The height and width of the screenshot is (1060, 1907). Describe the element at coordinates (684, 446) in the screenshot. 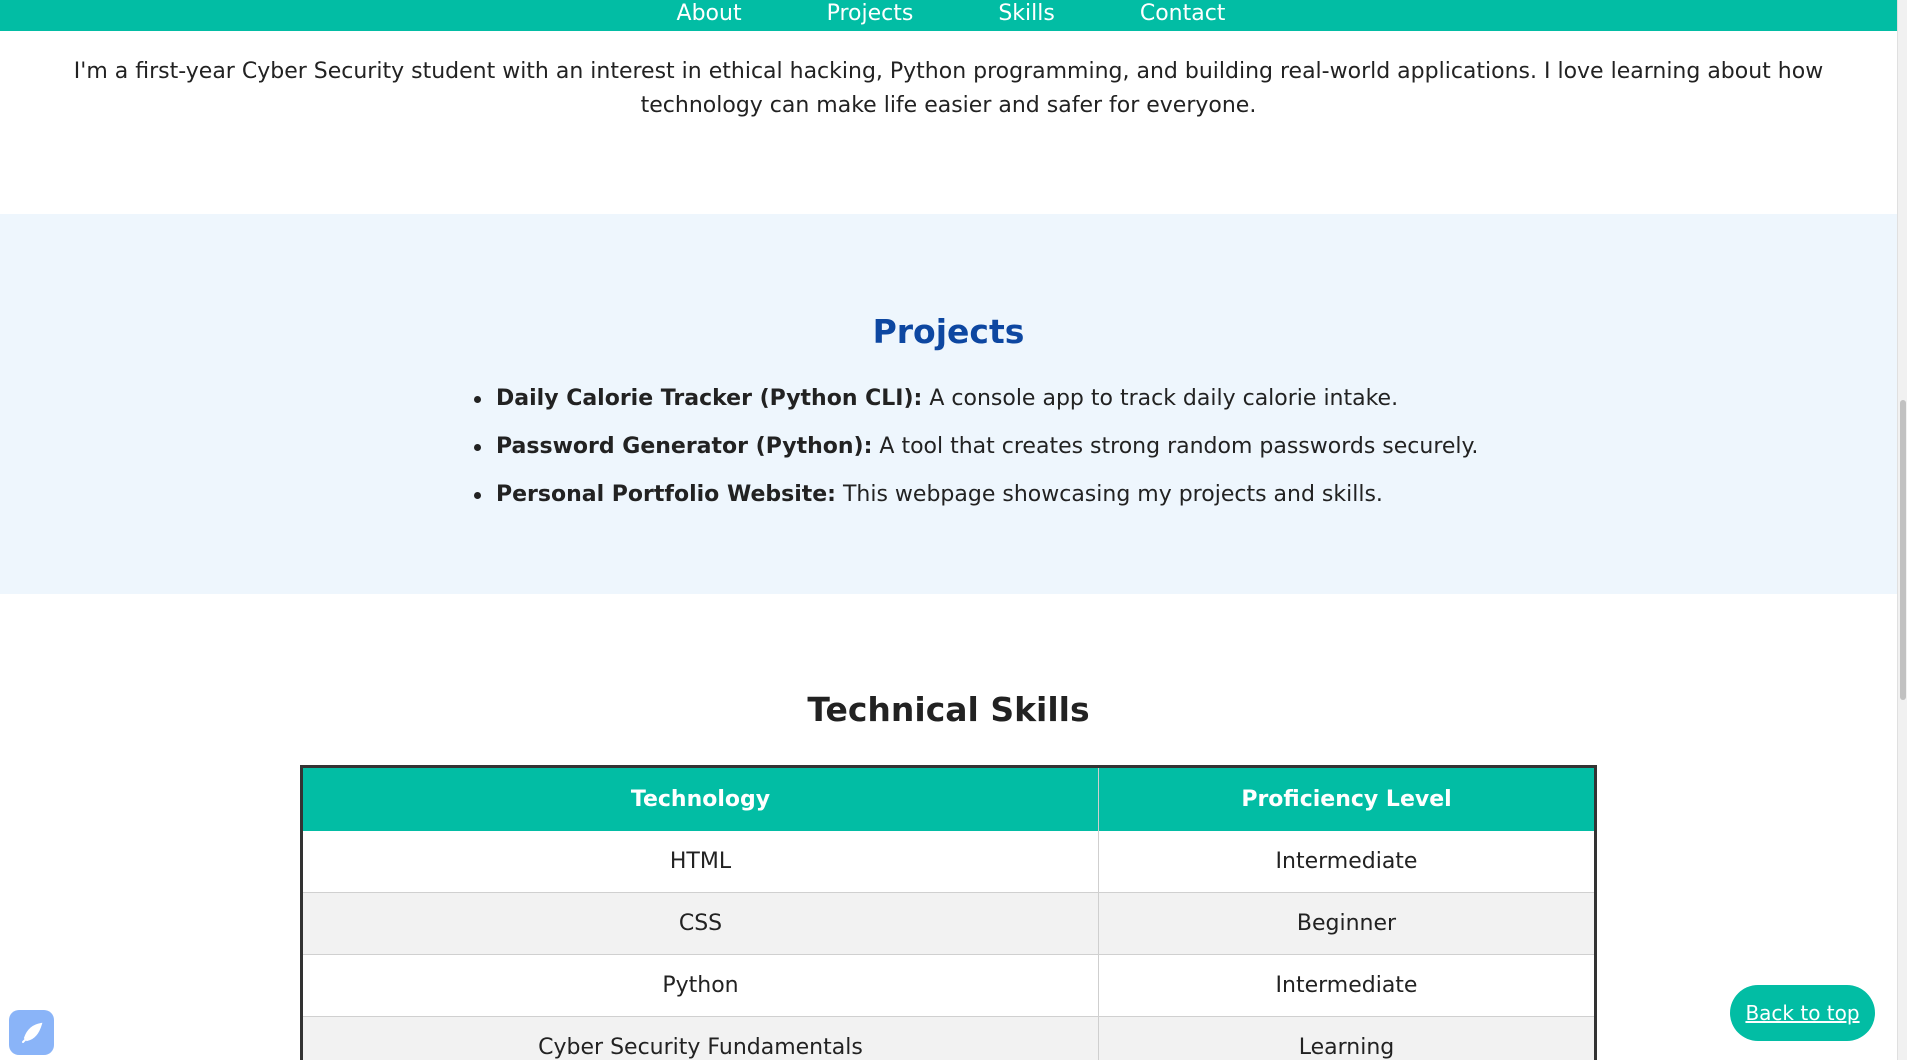

I see `project-name: Password Generator (Python):` at that location.